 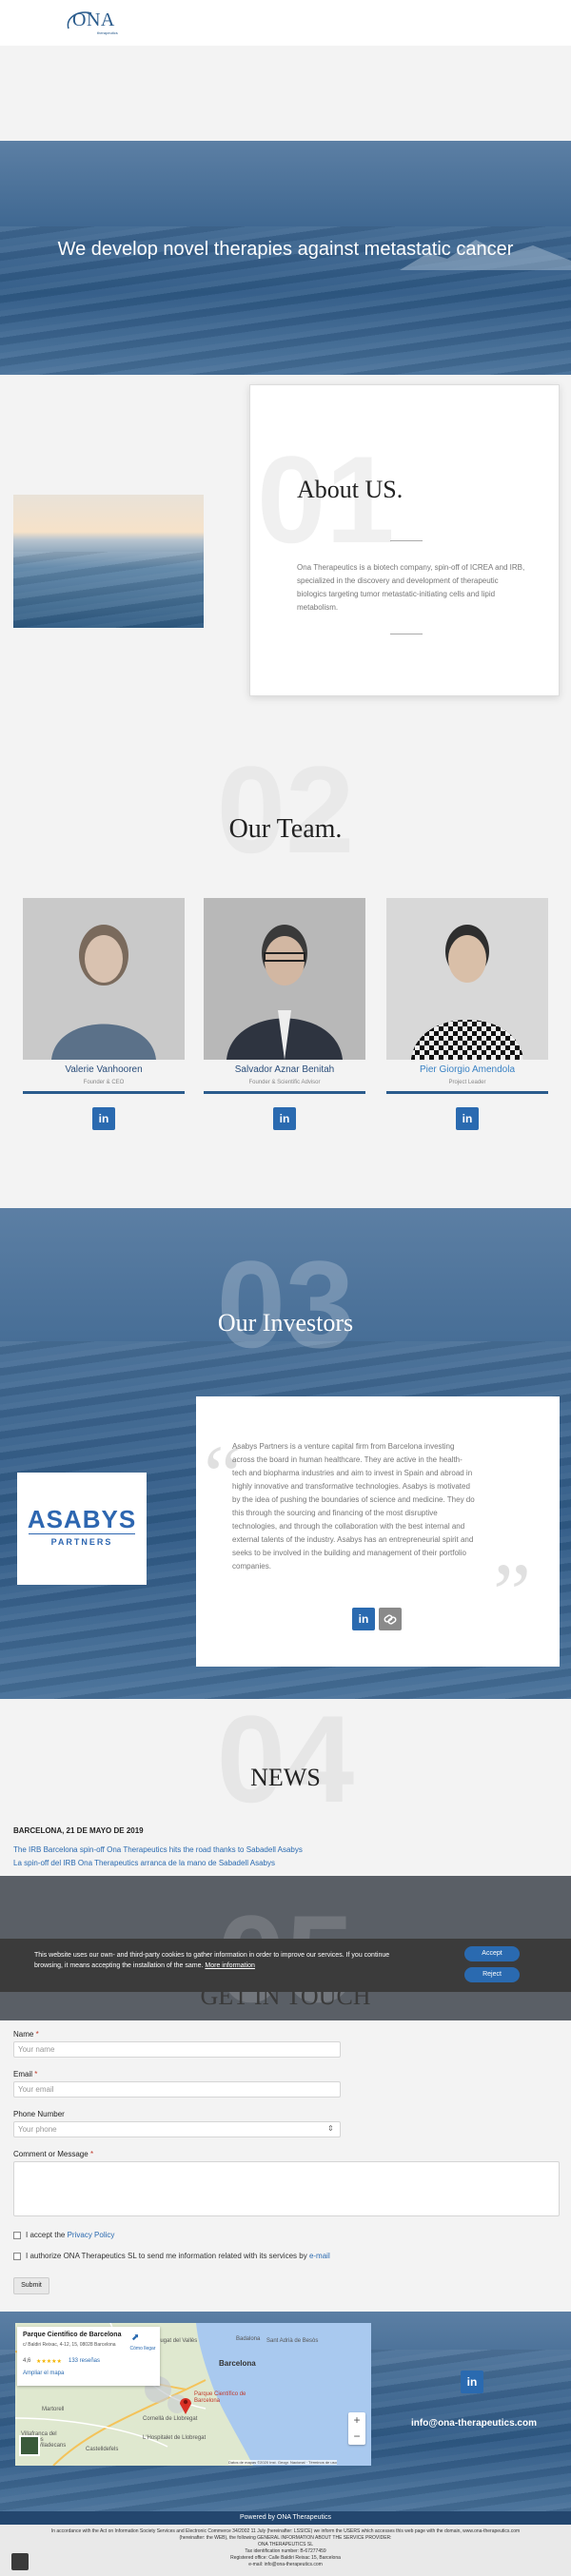 What do you see at coordinates (78, 1831) in the screenshot?
I see `news-date: BARCELONA, 21 DE MAYO DE 2019` at bounding box center [78, 1831].